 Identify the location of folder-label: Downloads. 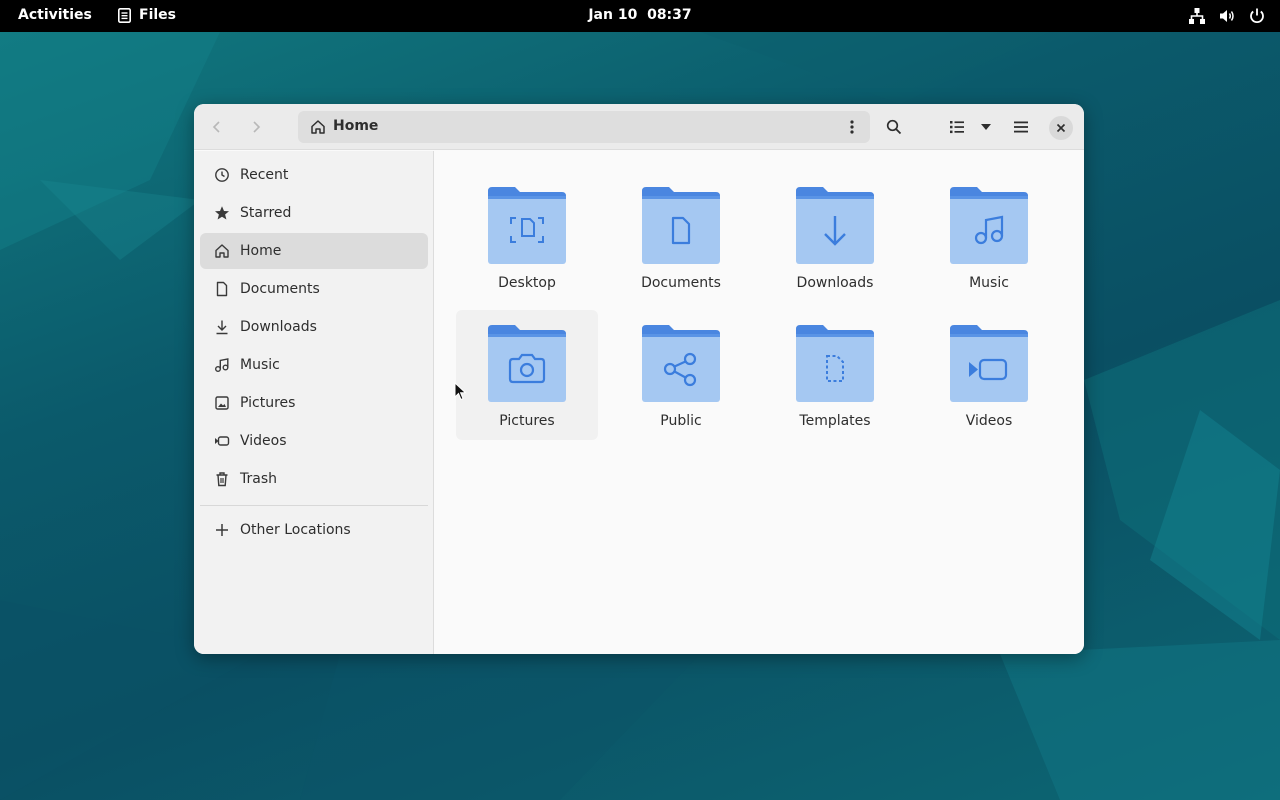
(835, 283).